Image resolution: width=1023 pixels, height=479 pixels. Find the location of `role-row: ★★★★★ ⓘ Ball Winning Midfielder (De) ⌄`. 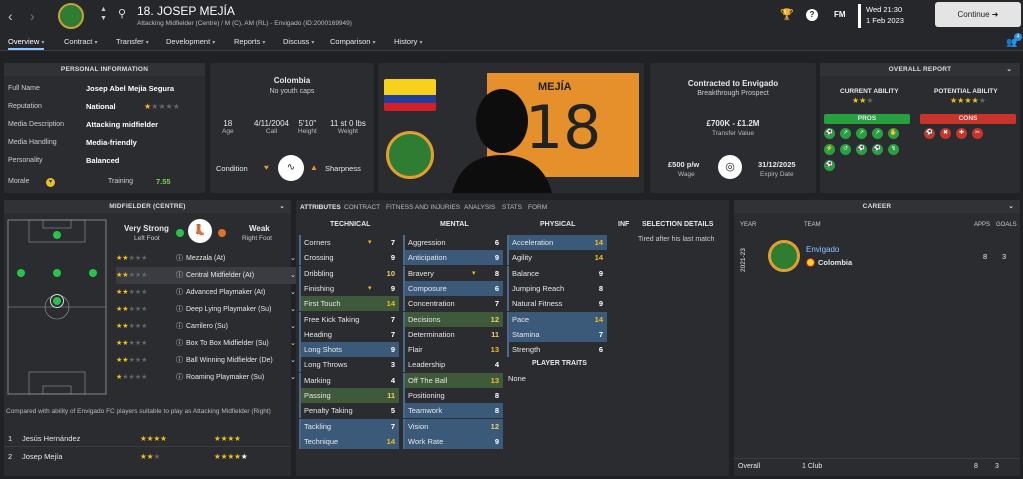

role-row: ★★★★★ ⓘ Ball Winning Midfielder (De) ⌄ is located at coordinates (206, 360).